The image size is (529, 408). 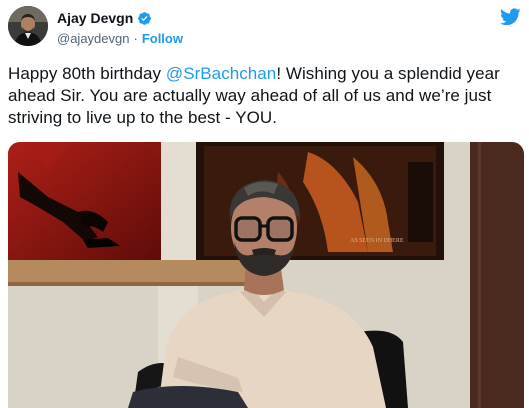 I want to click on verified-badge-icon, so click(x=145, y=18).